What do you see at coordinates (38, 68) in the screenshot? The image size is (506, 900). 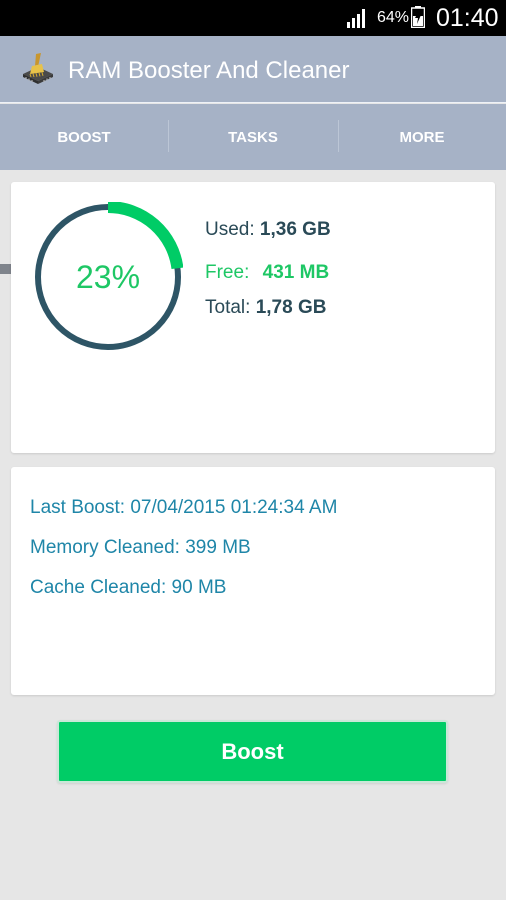 I see `broom-chip-icon` at bounding box center [38, 68].